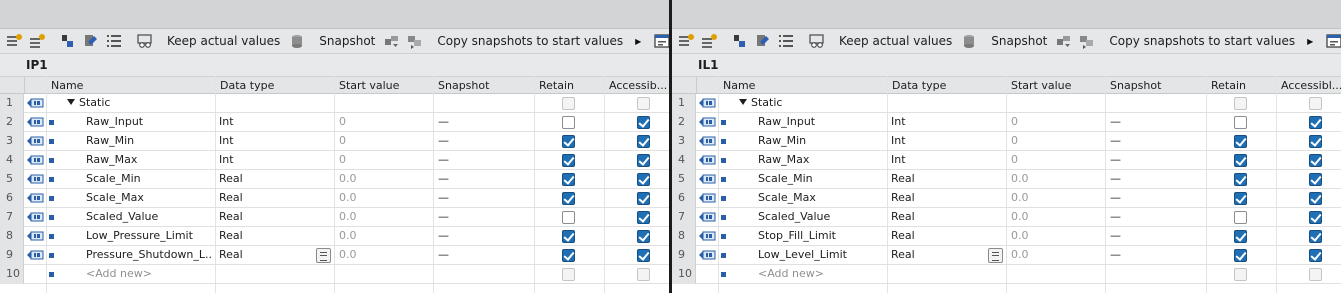  Describe the element at coordinates (334, 255) in the screenshot. I see `table-row: 9 Pressure_Shutdown_L... Real 0.0 —` at that location.